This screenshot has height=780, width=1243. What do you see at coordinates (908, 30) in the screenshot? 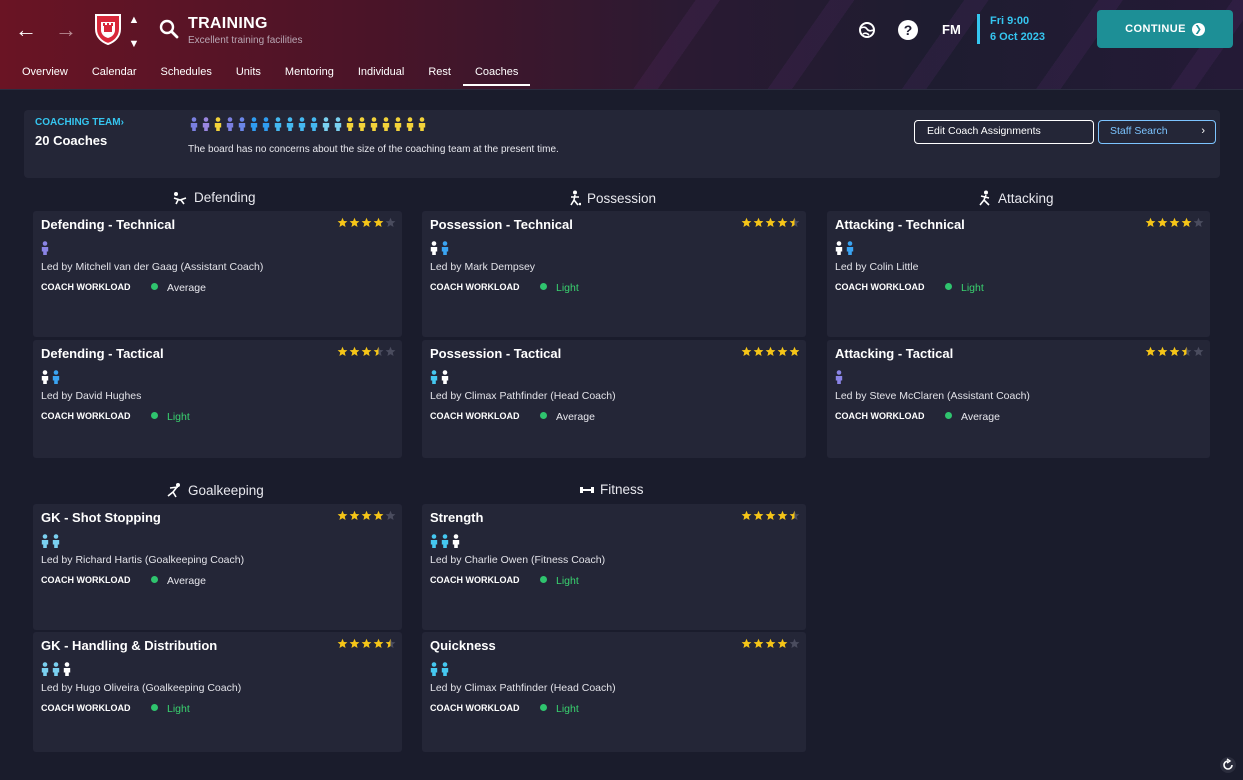
I see `help-icon: ?` at bounding box center [908, 30].